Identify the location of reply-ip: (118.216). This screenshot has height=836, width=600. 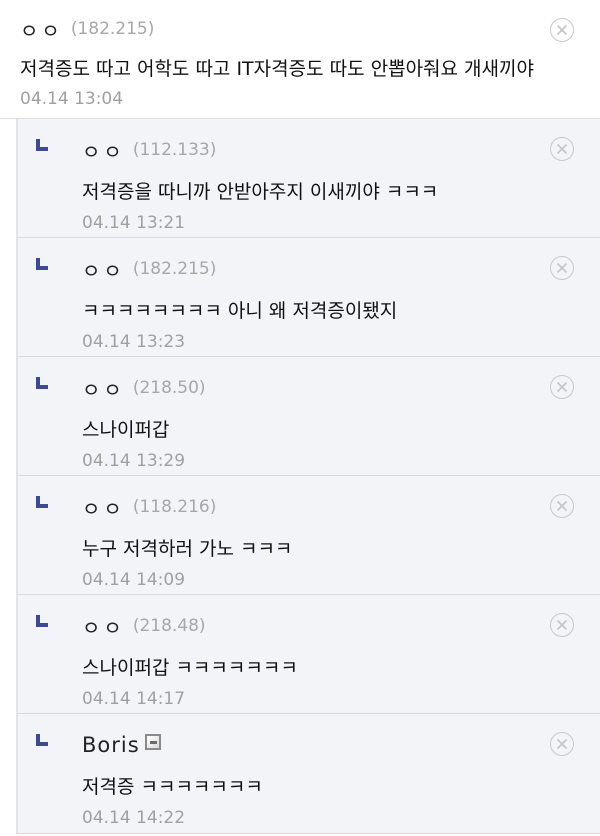
(174, 507).